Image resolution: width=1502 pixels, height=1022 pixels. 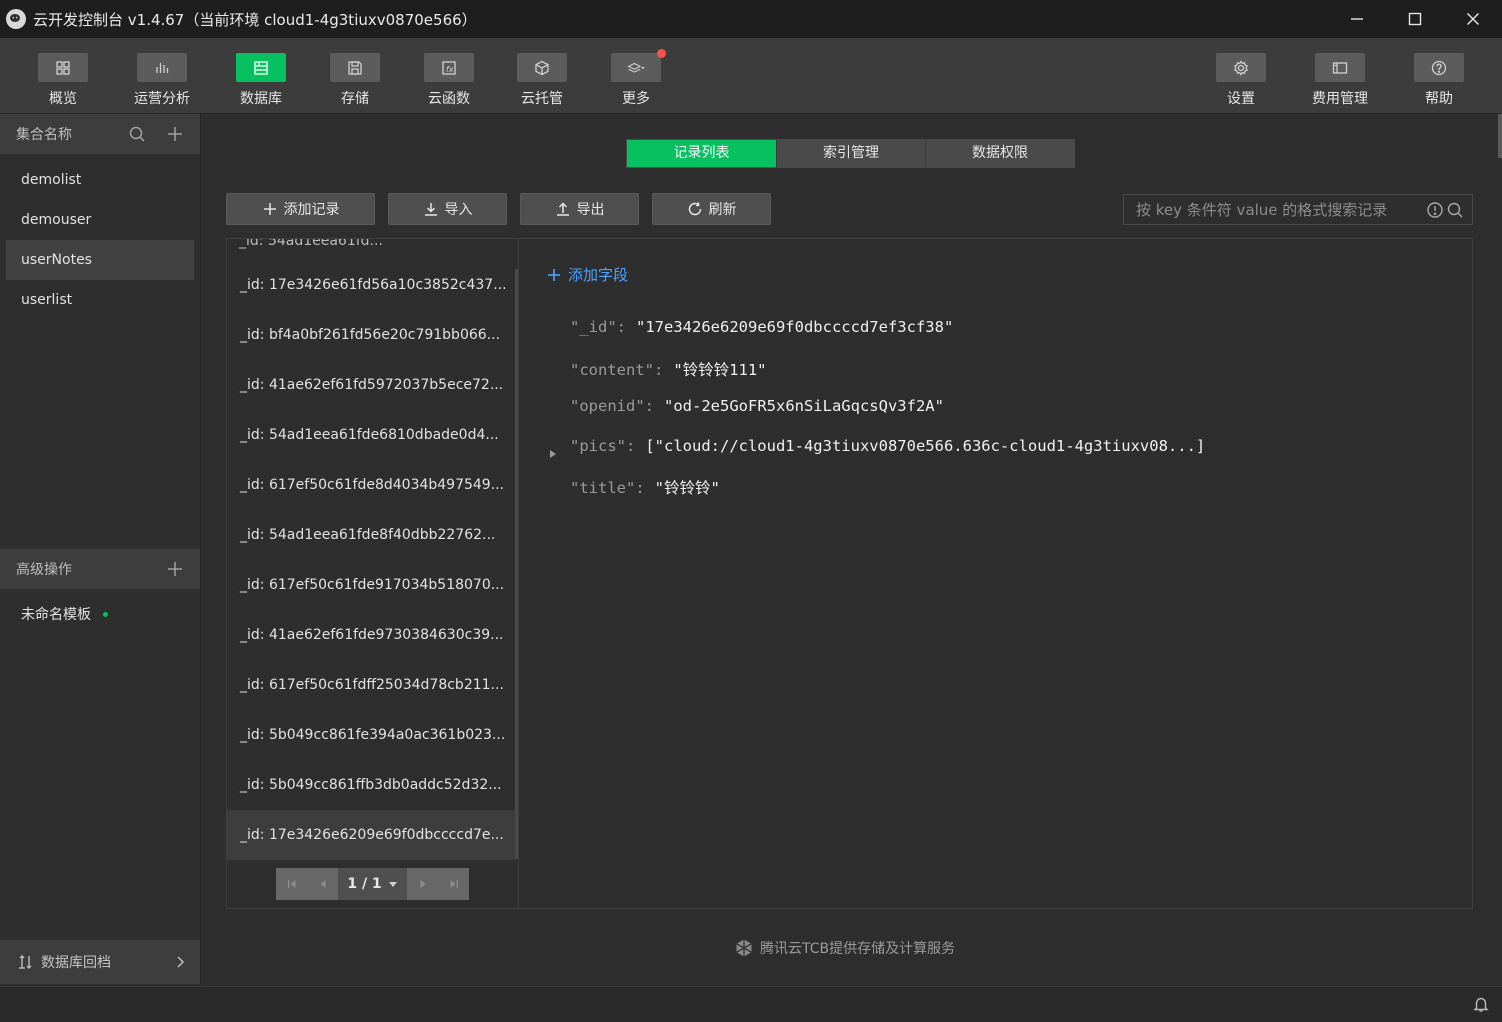 I want to click on tool-more: 更多, so click(x=636, y=78).